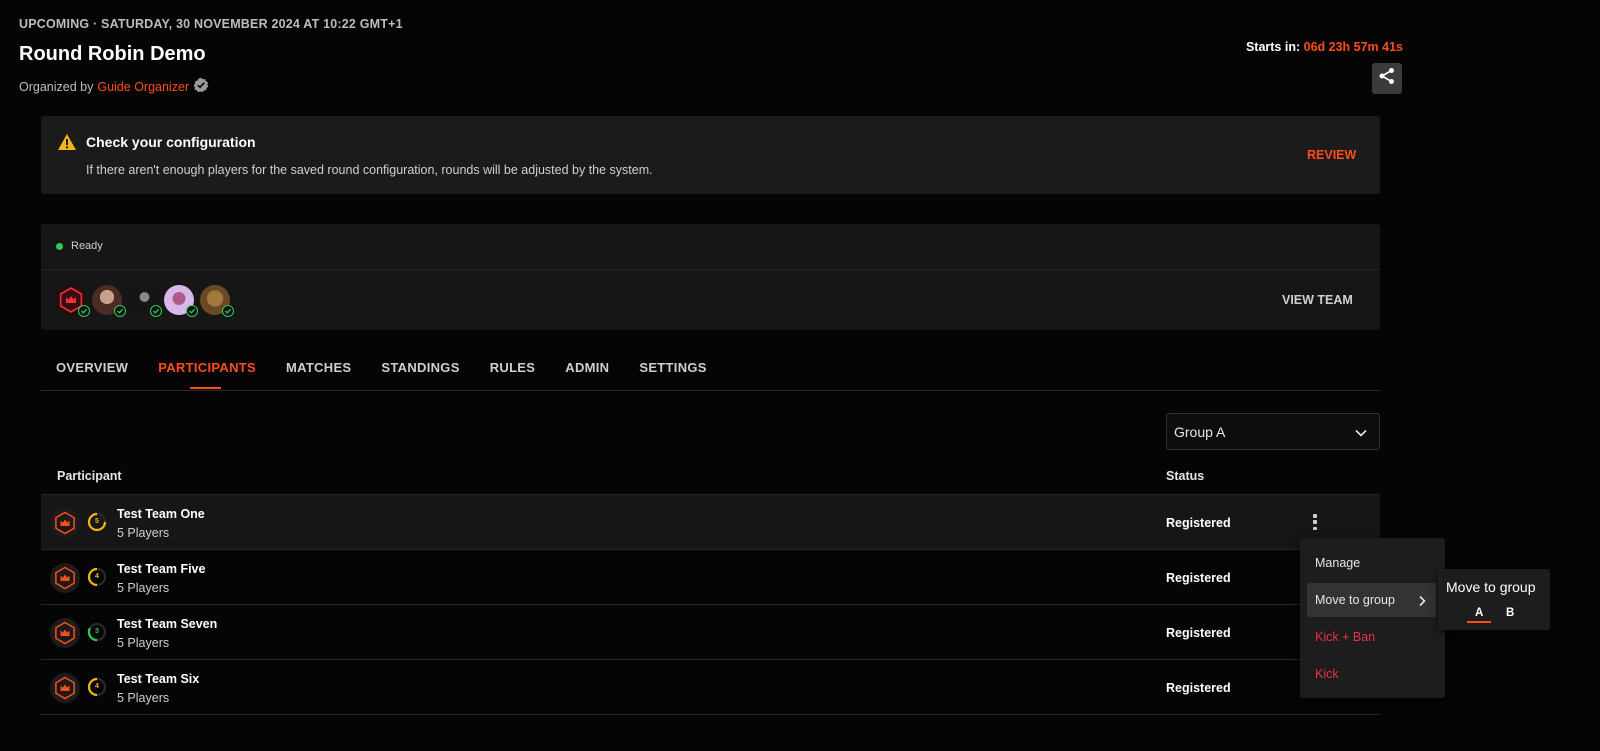 This screenshot has height=751, width=1600. I want to click on column-header-participant: Participant, so click(89, 476).